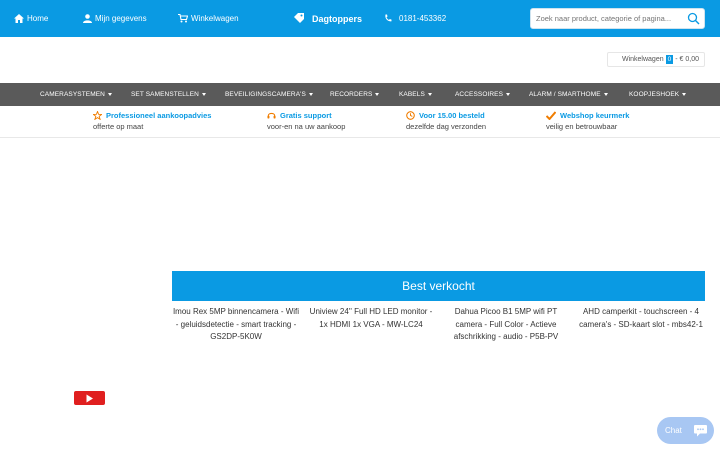  What do you see at coordinates (446, 126) in the screenshot?
I see `usp-subtitle: dezelfde dag verzonden` at bounding box center [446, 126].